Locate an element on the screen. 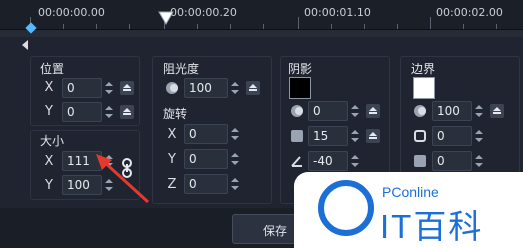  rotation-x-stepper is located at coordinates (235, 134).